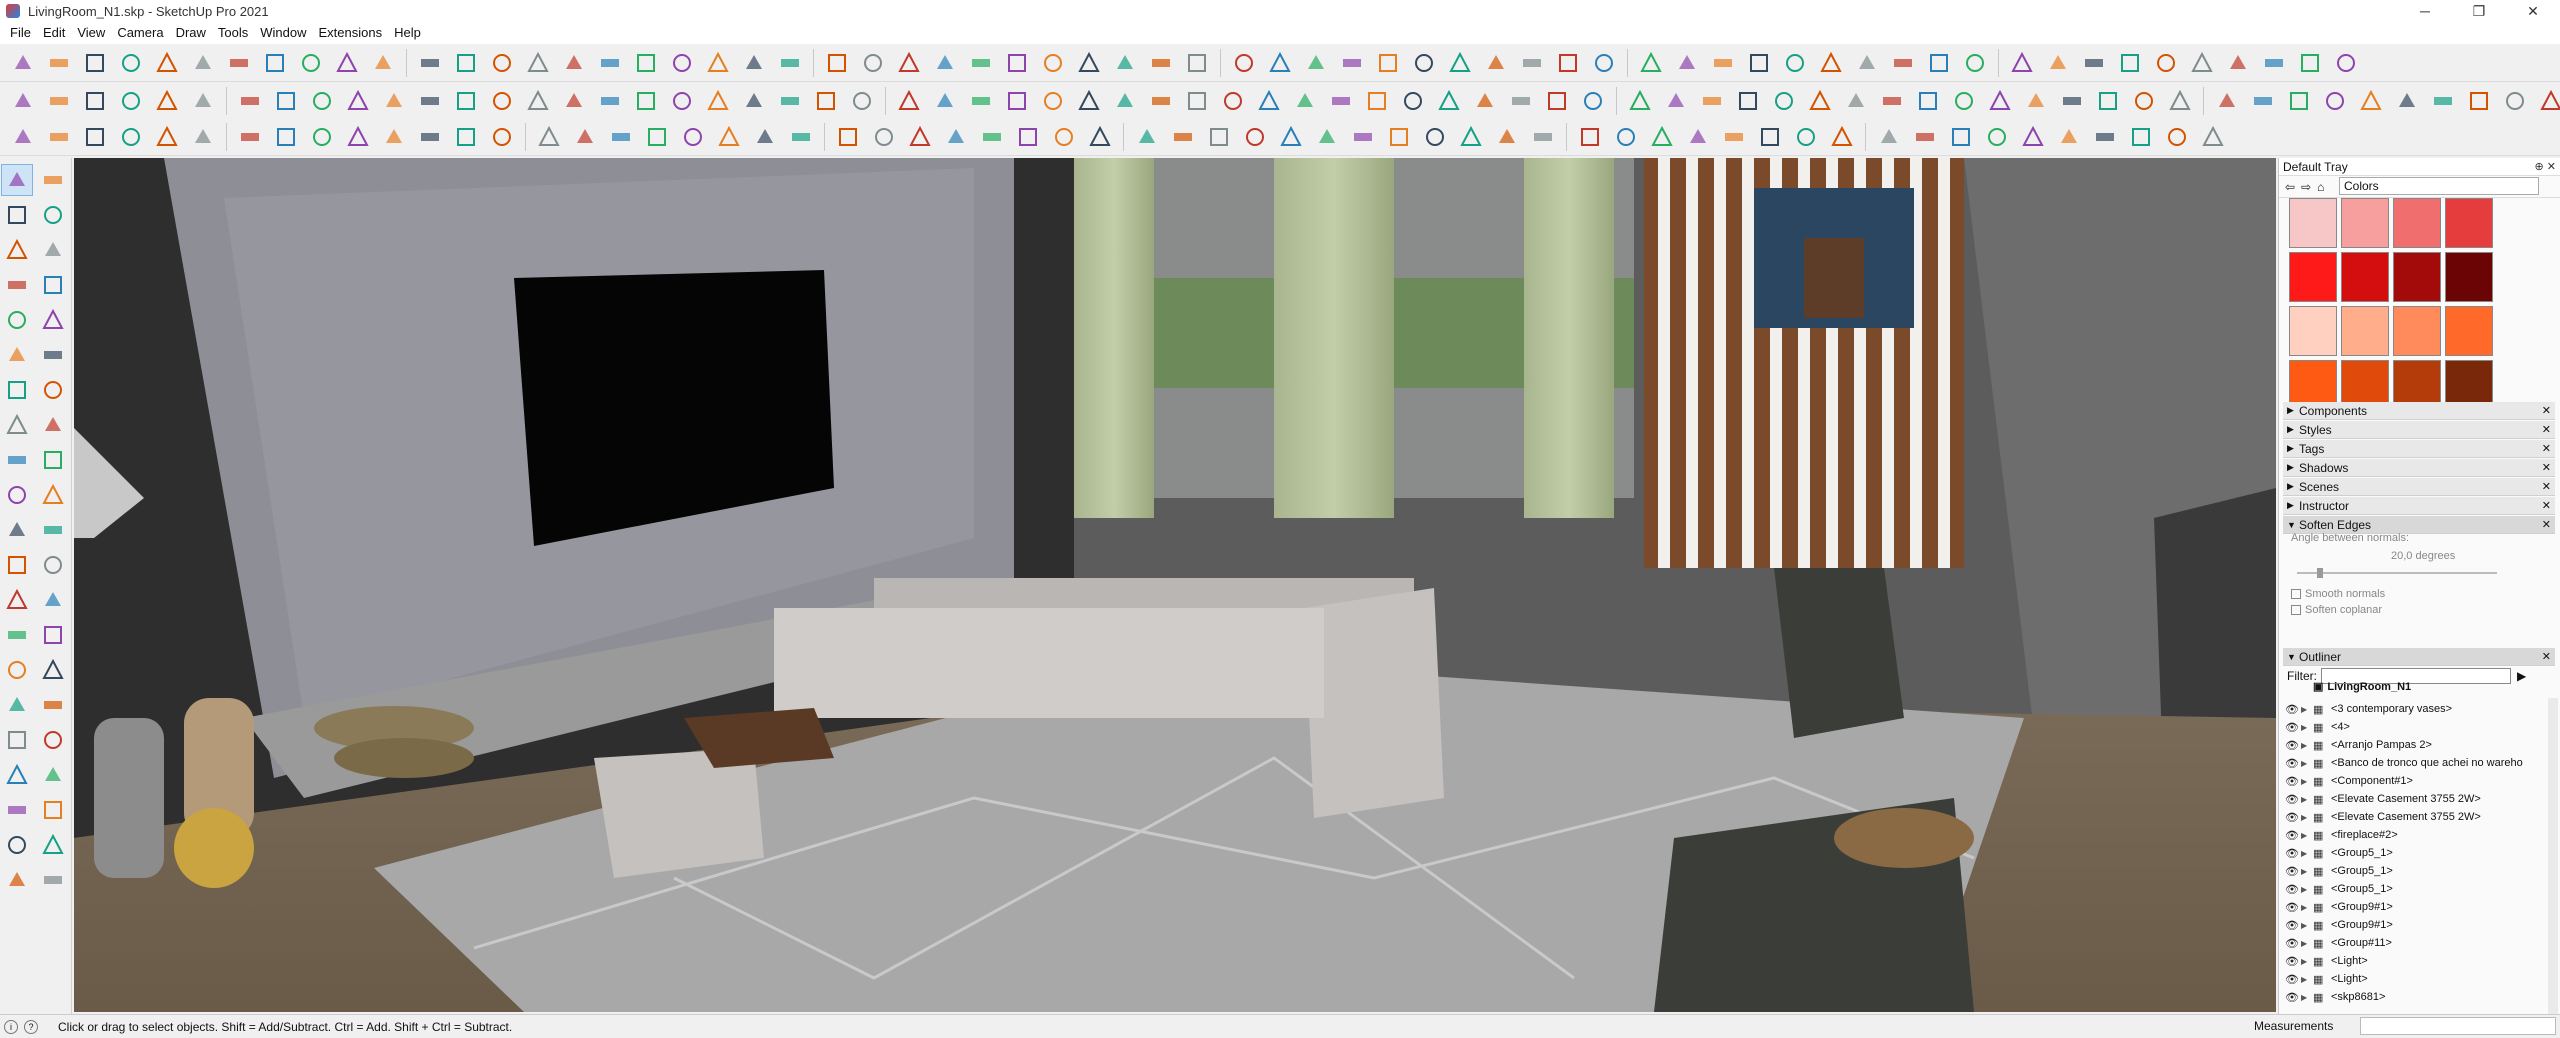 This screenshot has width=2560, height=1038. I want to click on outliner-row: 👁 ▶ ▦ <Group9#1>, so click(2413, 907).